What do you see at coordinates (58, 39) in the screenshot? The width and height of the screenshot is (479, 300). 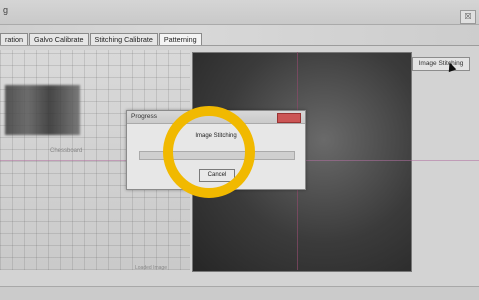 I see `tab-galvo-calibrate: Galvo Calibrate` at bounding box center [58, 39].